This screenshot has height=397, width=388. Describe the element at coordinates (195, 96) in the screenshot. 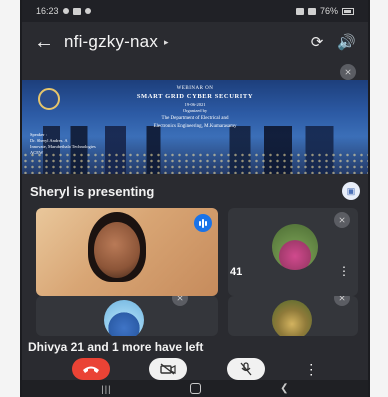

I see `slide-line-2: SMART GRID CYBER SECURITY` at that location.